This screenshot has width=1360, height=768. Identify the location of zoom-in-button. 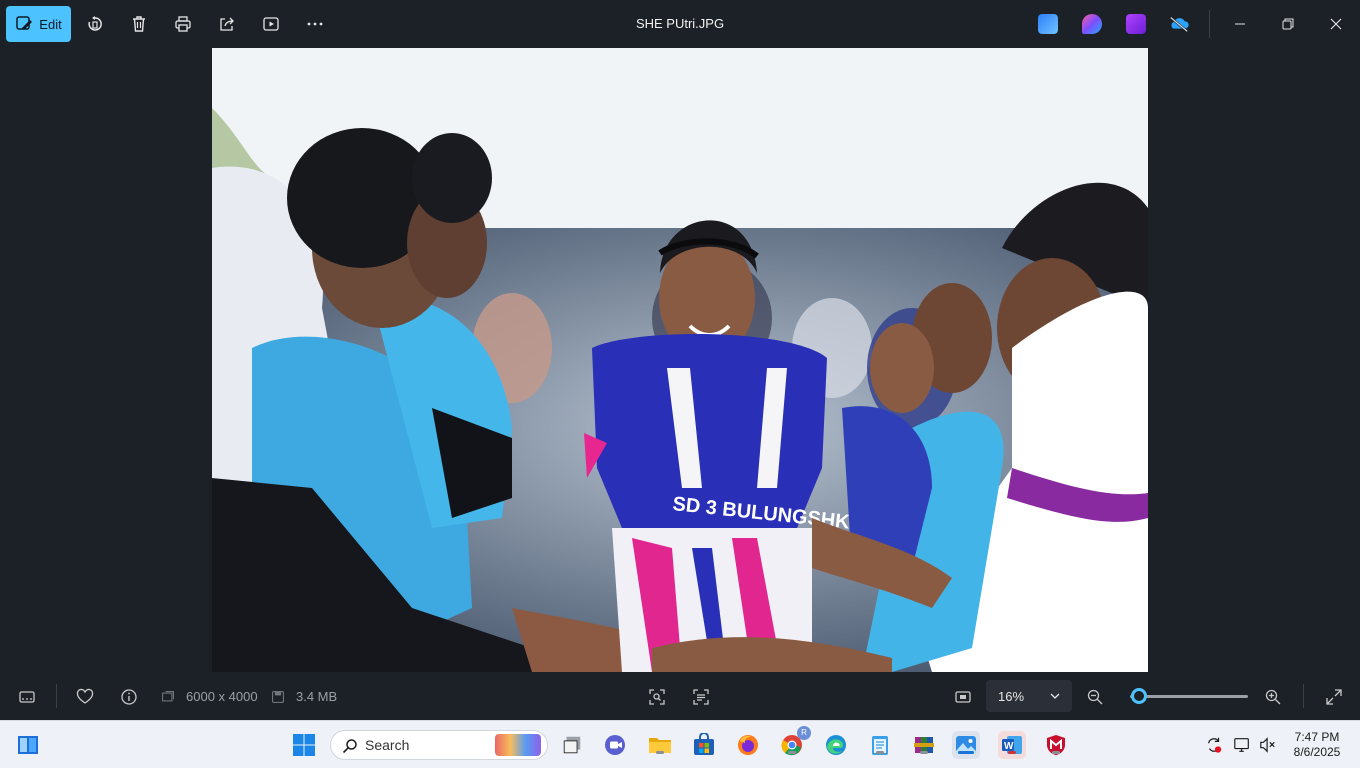
(1273, 697).